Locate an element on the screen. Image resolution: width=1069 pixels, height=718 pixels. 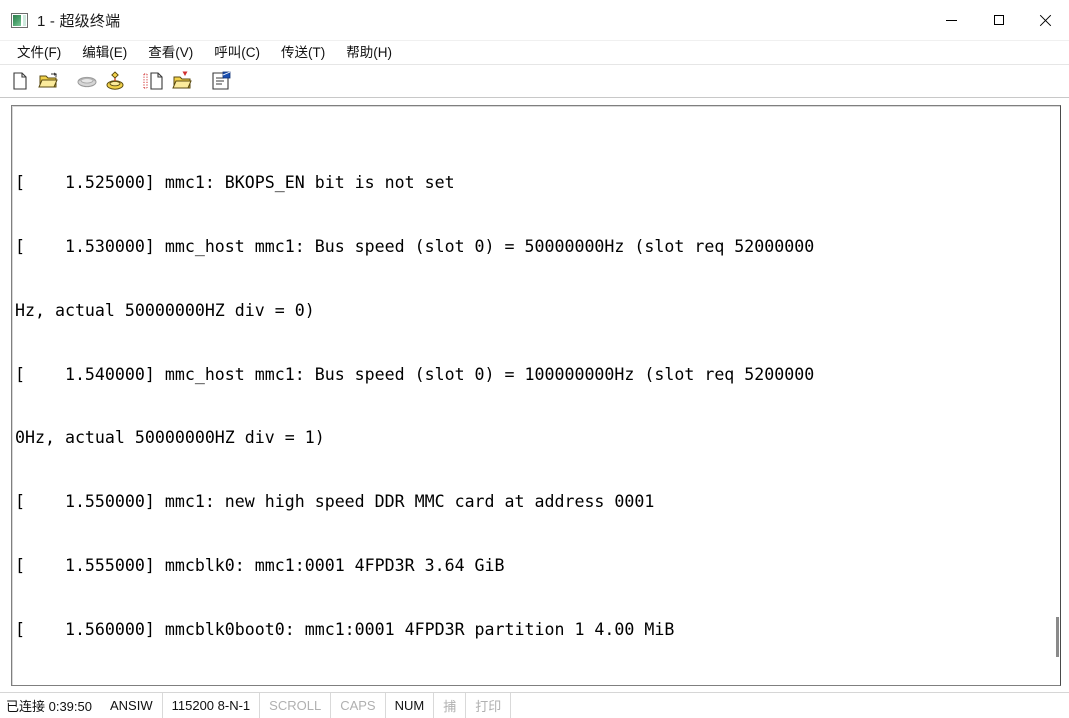
menu-edit: 编辑(E) is located at coordinates (104, 52).